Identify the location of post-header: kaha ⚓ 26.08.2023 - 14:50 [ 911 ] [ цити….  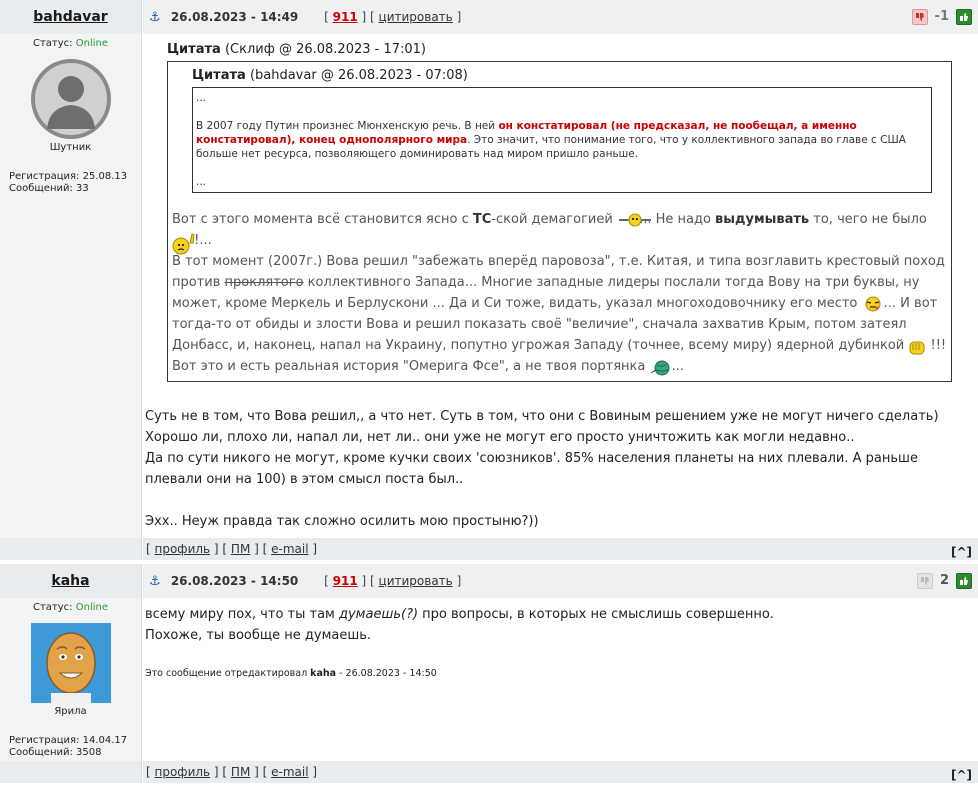
(489, 581).